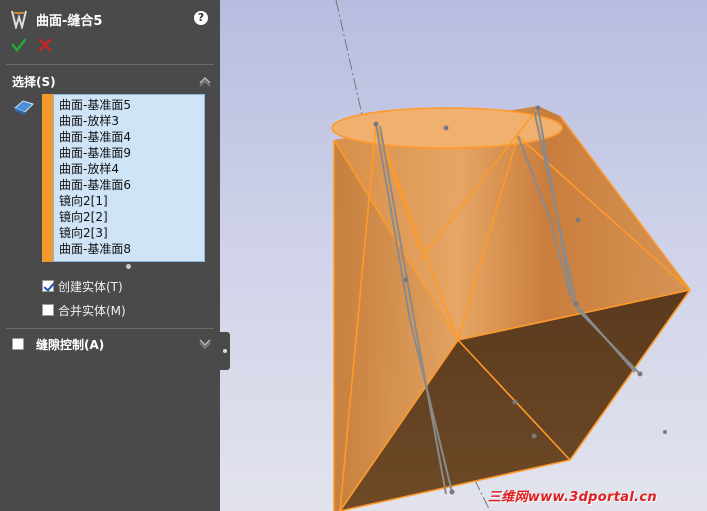 This screenshot has height=511, width=707. I want to click on chevron-down-icon, so click(205, 344).